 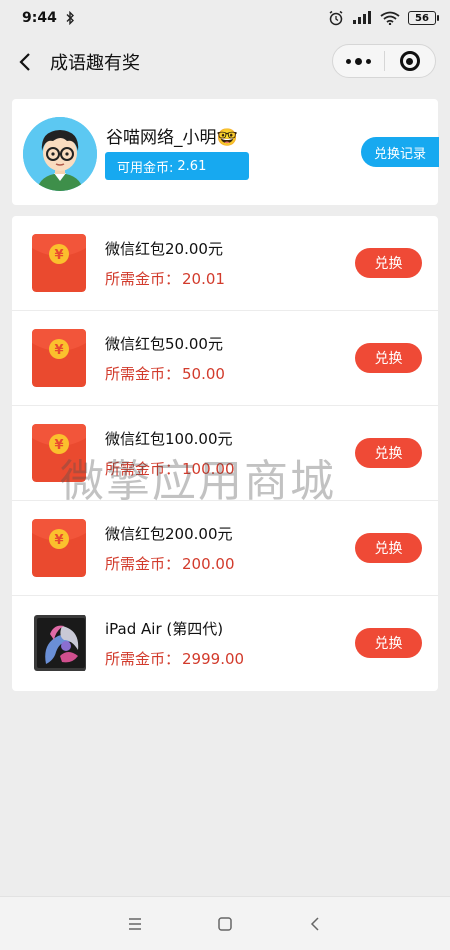 What do you see at coordinates (225, 62) in the screenshot?
I see `nav-bar: 成语趣有奖` at bounding box center [225, 62].